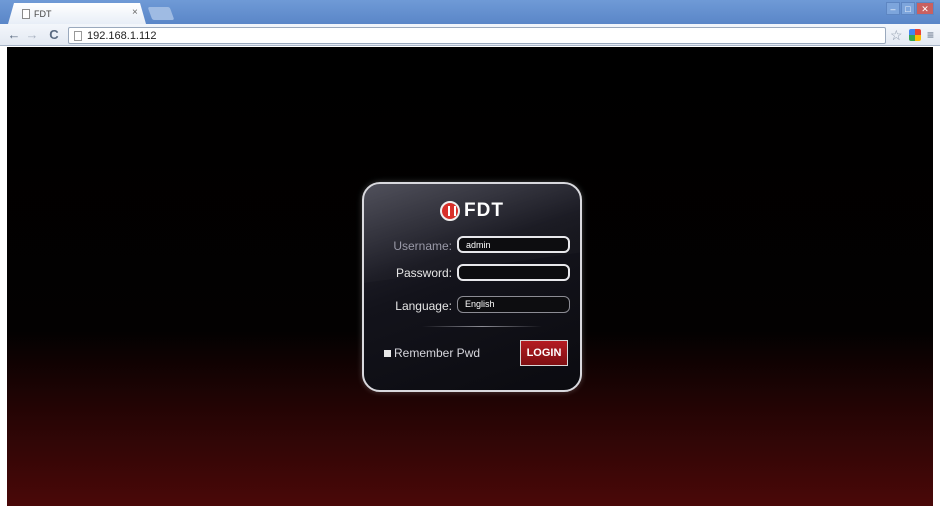 This screenshot has height=506, width=940. Describe the element at coordinates (513, 272) in the screenshot. I see `password-input` at that location.